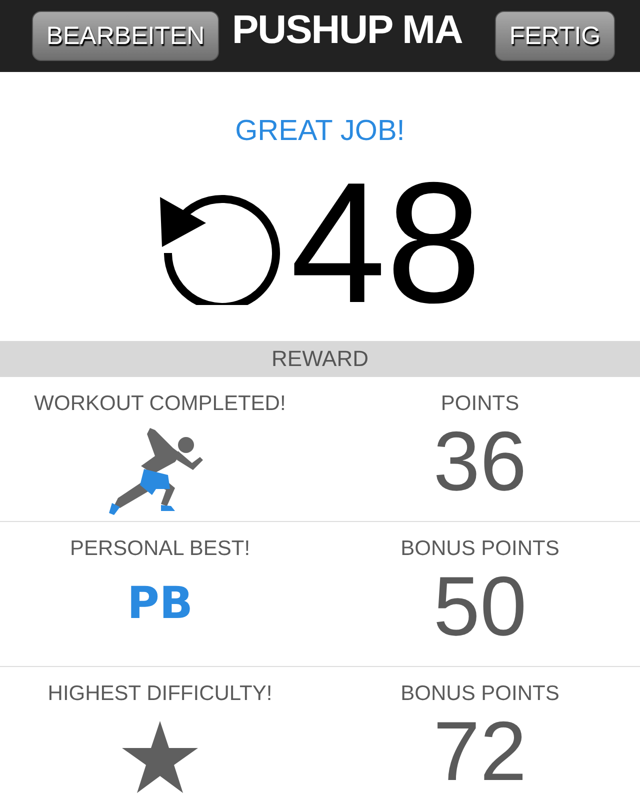 The width and height of the screenshot is (640, 809). I want to click on reward-label: HIGHEST DIFFICULTY!, so click(160, 693).